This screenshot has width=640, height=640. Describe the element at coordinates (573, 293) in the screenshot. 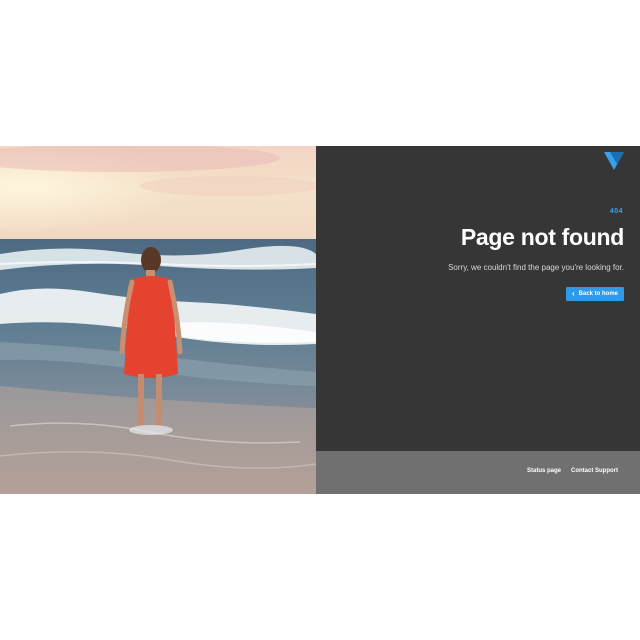

I see `arrow-left-icon: ‹` at that location.